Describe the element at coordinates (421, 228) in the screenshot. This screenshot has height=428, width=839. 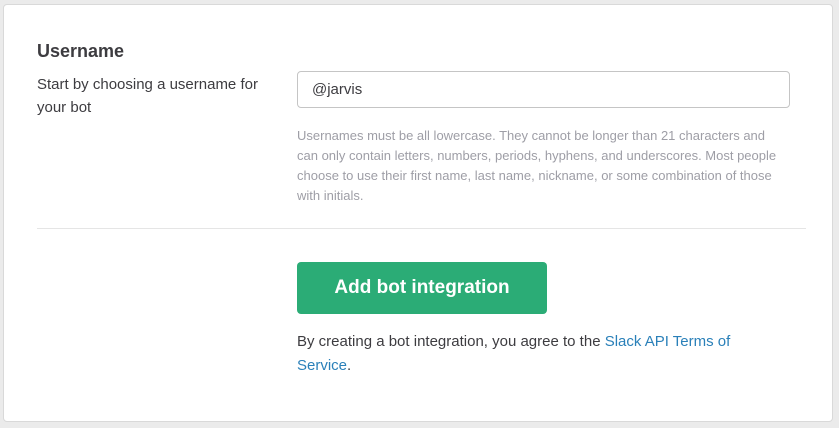
I see `section-divider` at that location.